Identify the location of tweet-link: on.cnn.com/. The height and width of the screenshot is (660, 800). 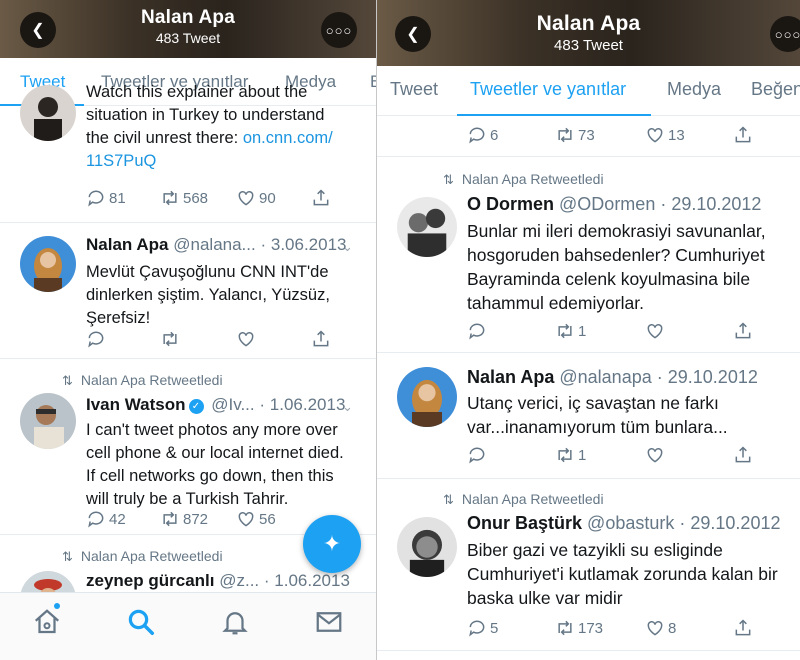
(288, 138).